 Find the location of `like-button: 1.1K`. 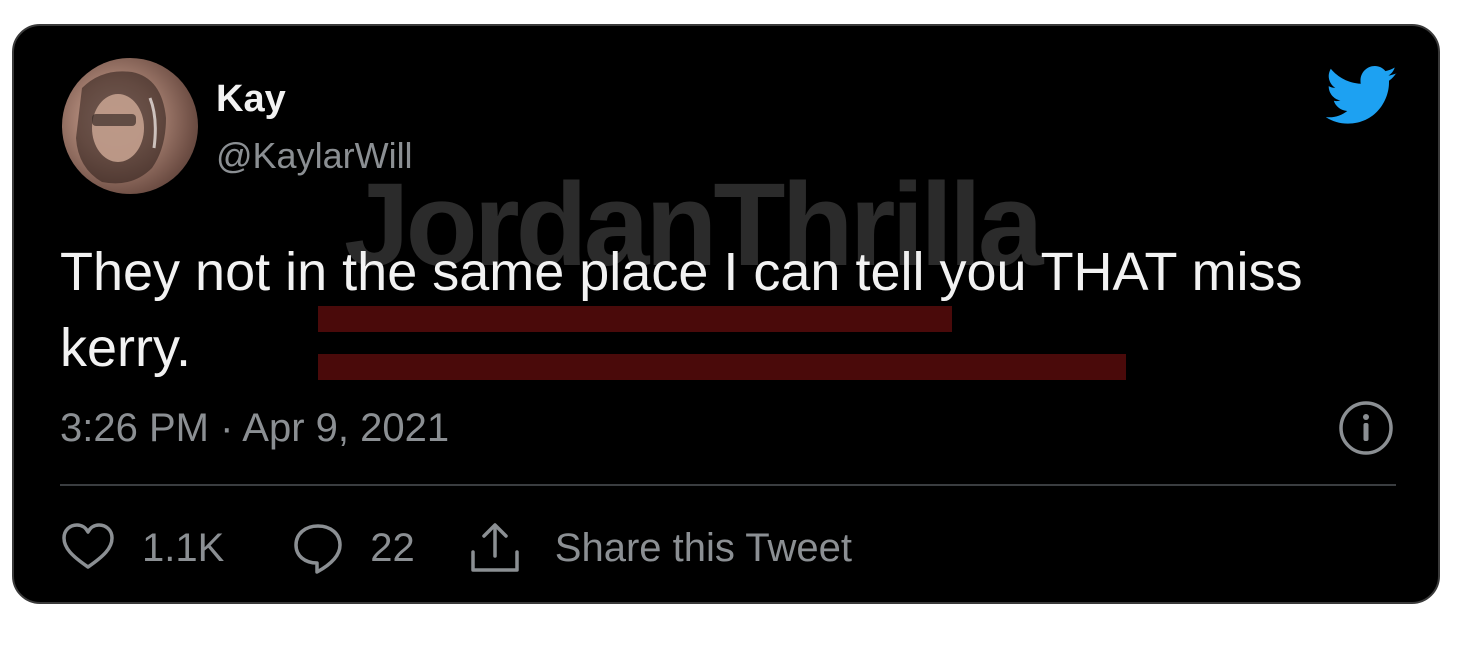

like-button: 1.1K is located at coordinates (175, 548).